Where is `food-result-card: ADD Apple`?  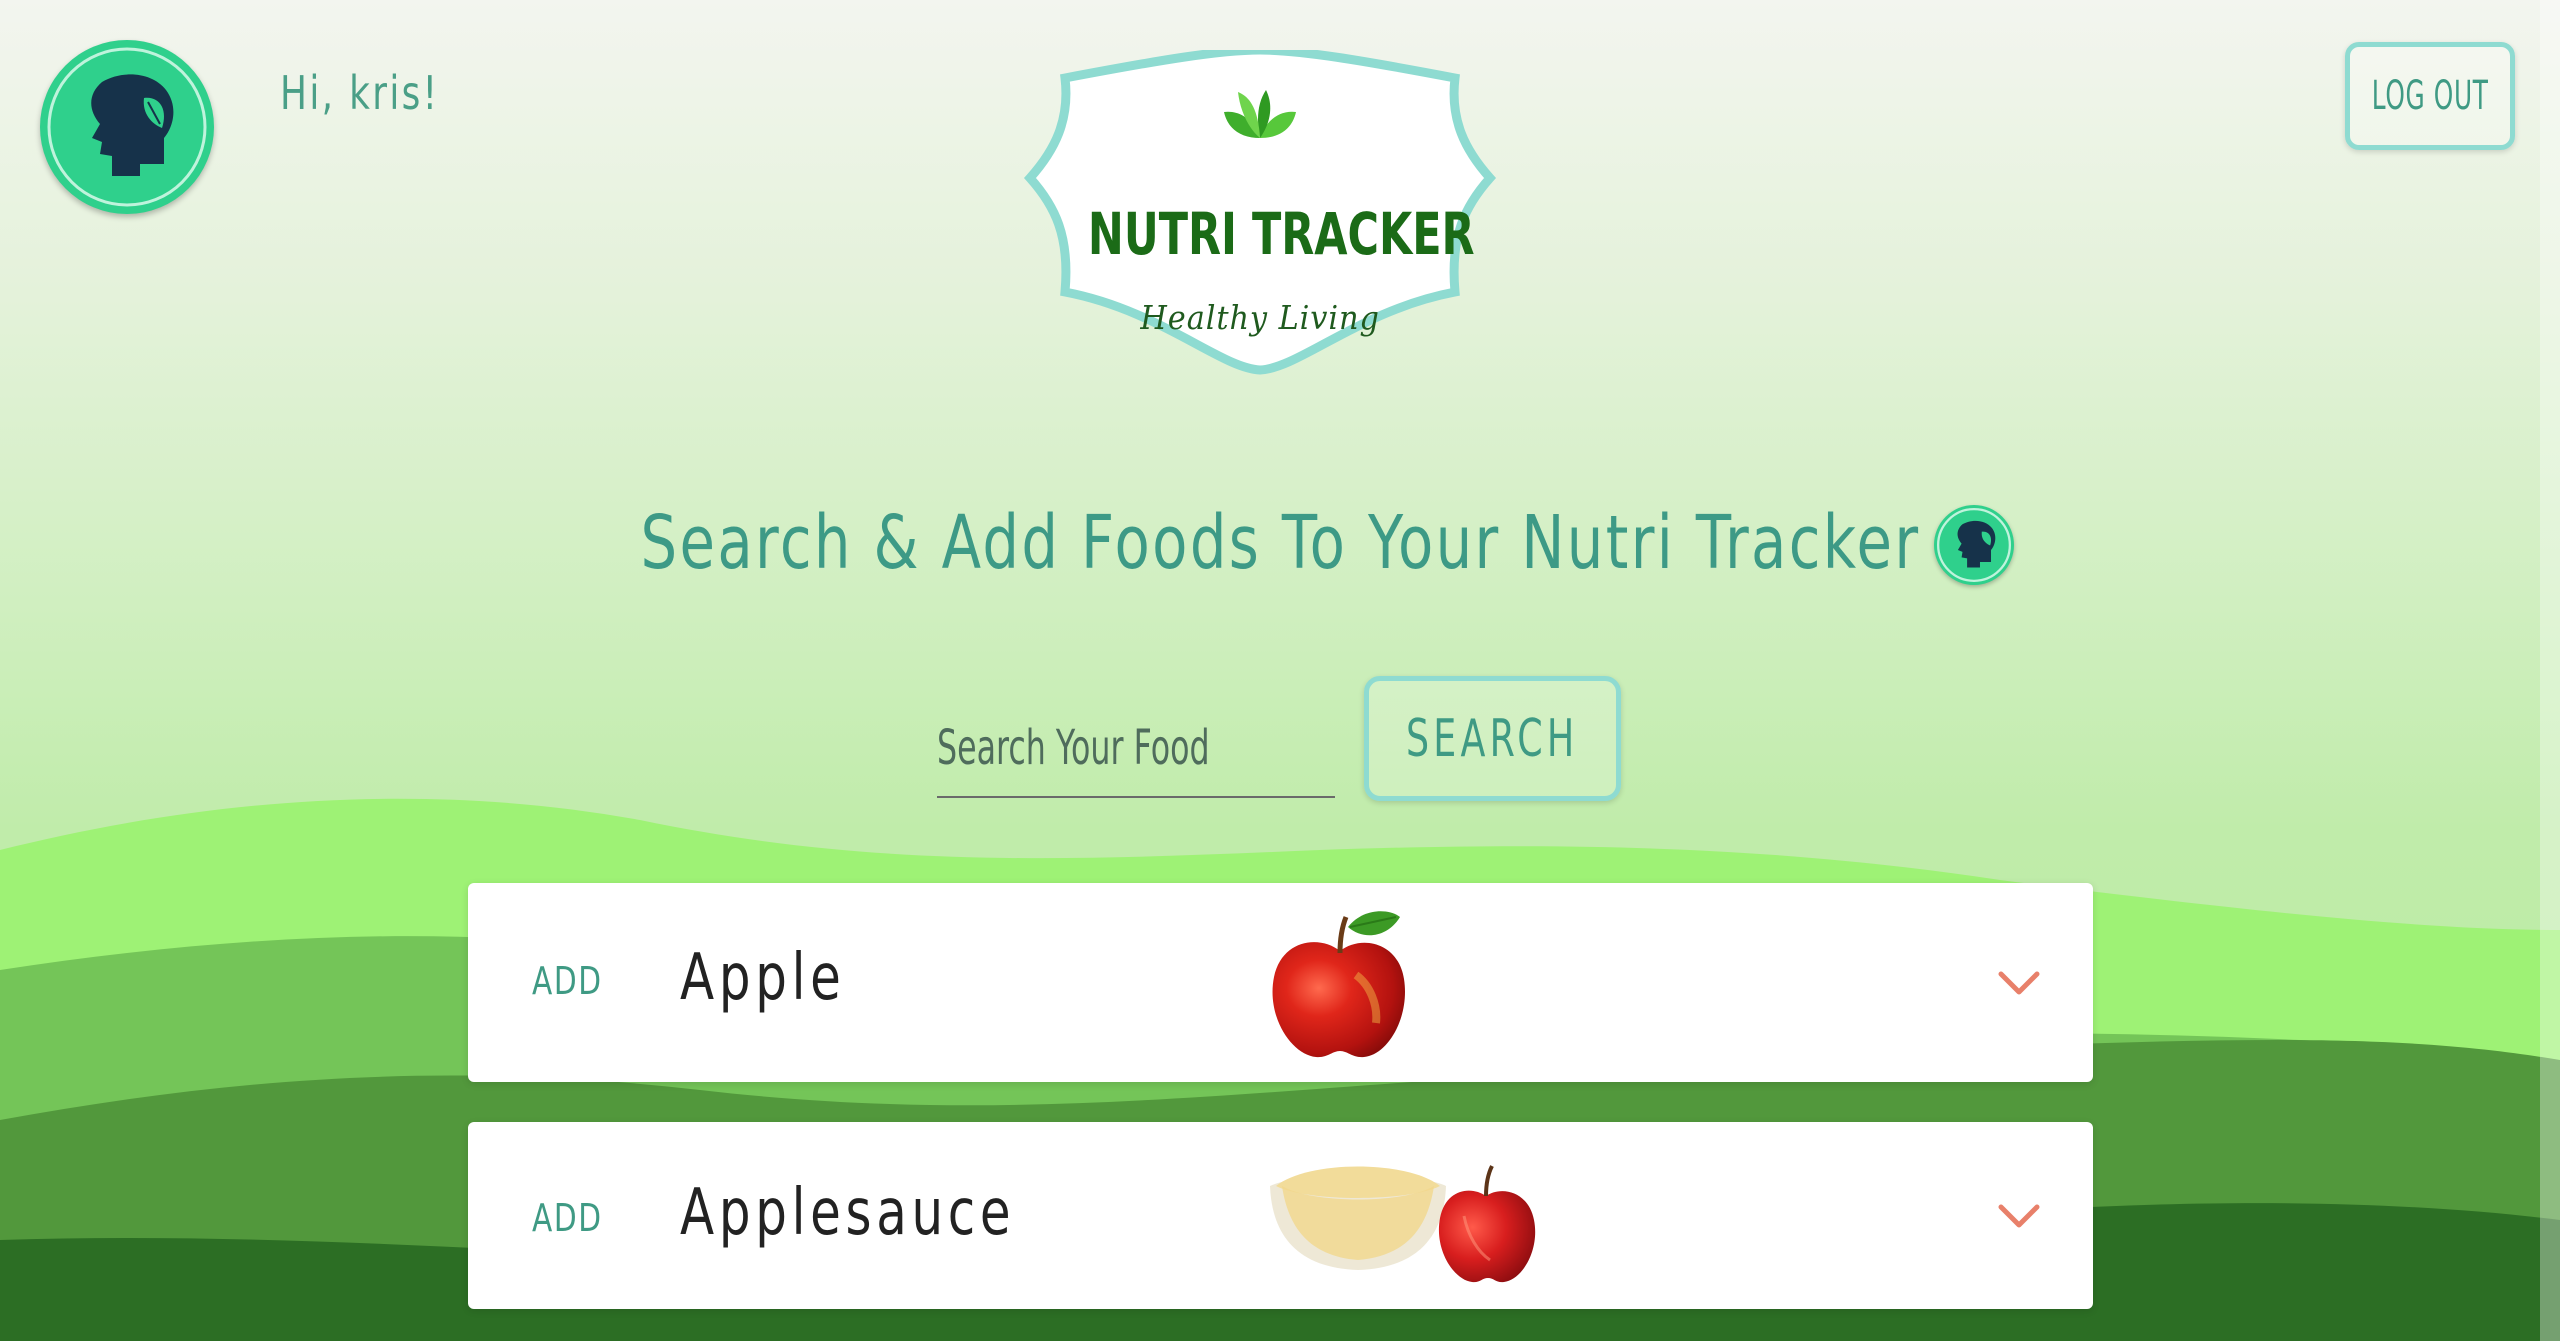
food-result-card: ADD Apple is located at coordinates (1280, 982).